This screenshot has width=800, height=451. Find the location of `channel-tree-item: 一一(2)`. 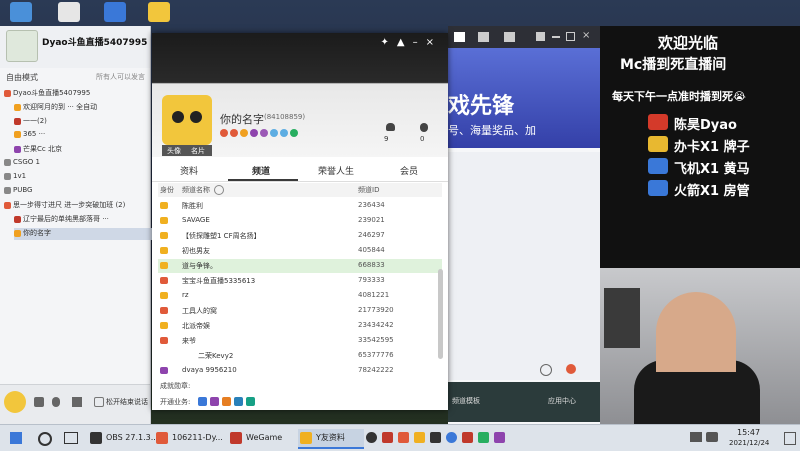

channel-tree-item: 一一(2) is located at coordinates (89, 122).